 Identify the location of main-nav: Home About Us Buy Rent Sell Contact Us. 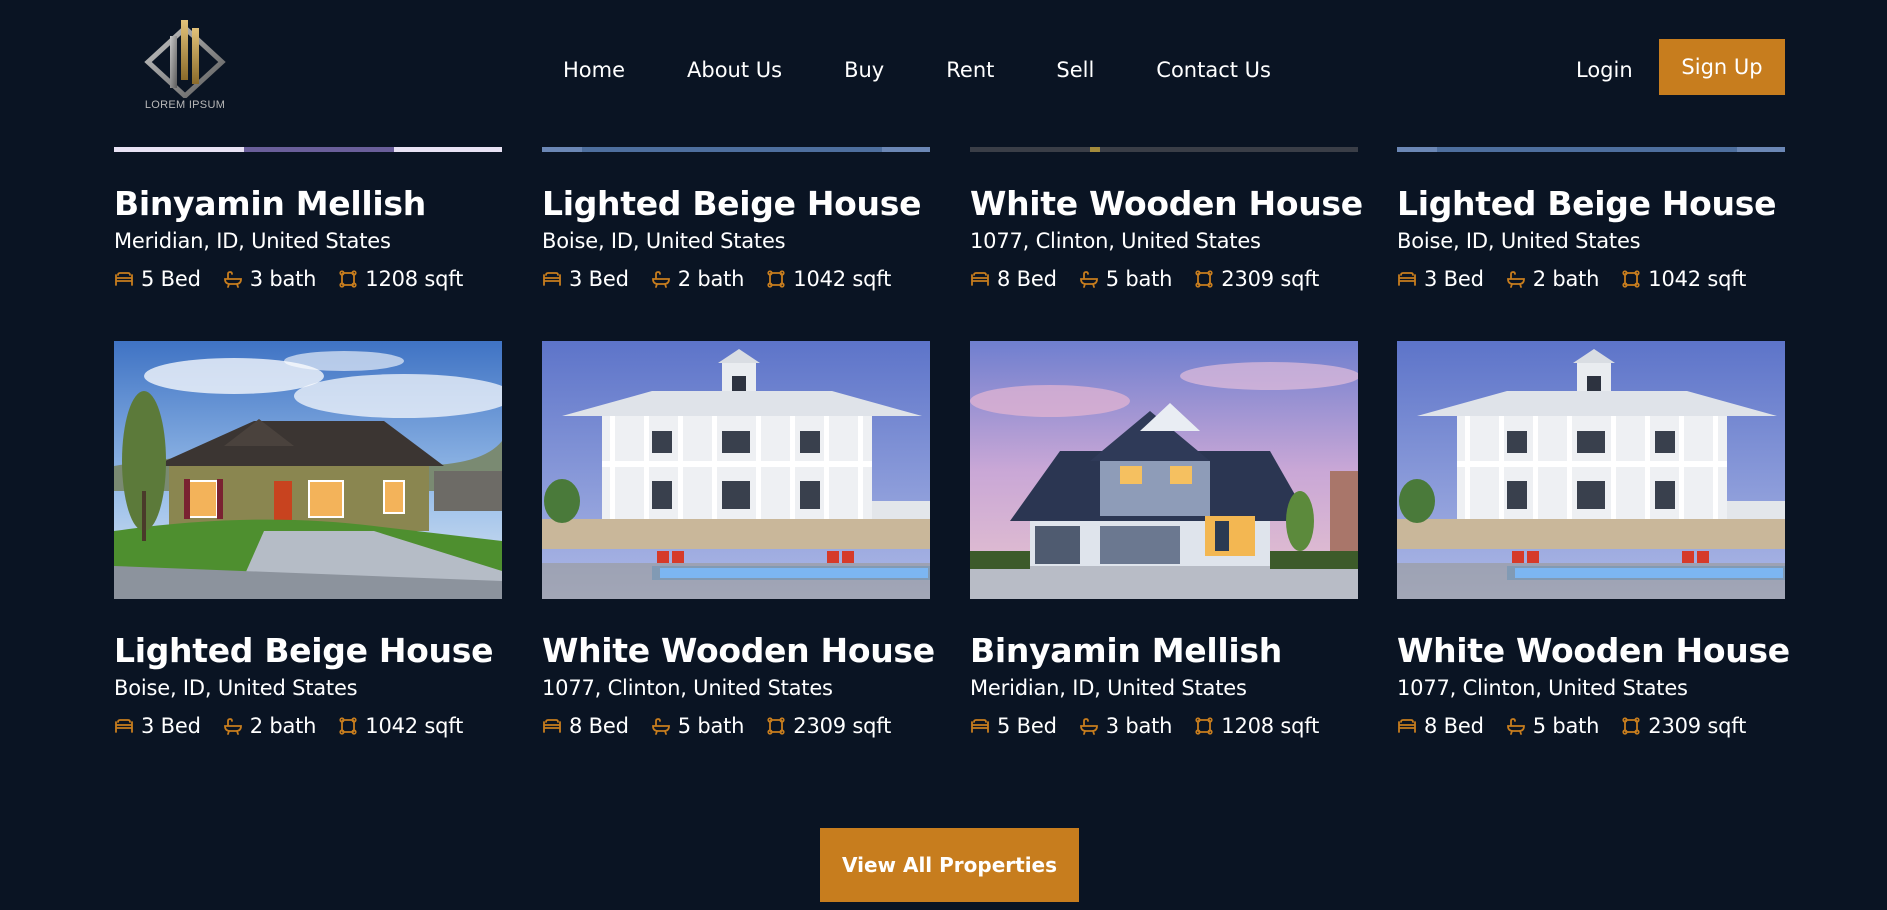
(917, 70).